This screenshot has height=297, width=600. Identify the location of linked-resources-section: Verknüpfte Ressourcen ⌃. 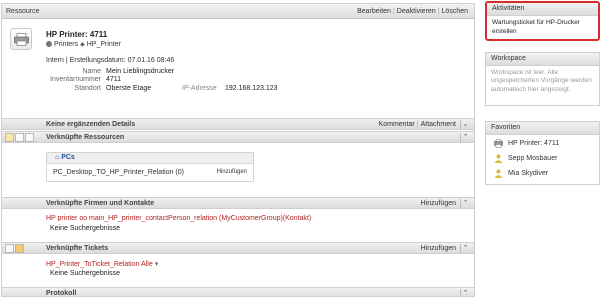
(238, 137).